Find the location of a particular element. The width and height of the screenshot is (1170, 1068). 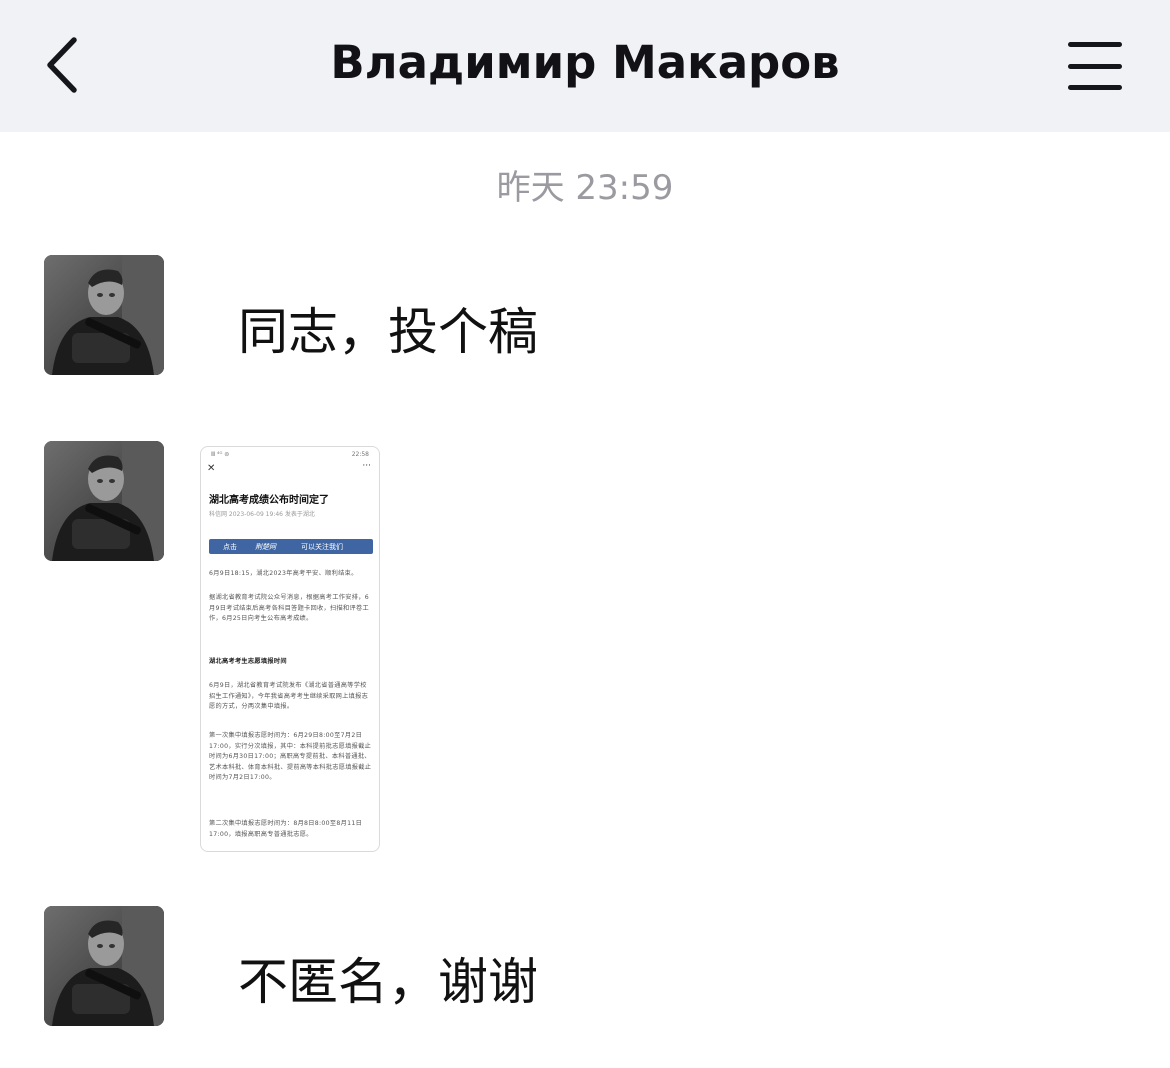

hamburger-menu-icon is located at coordinates (1095, 66).